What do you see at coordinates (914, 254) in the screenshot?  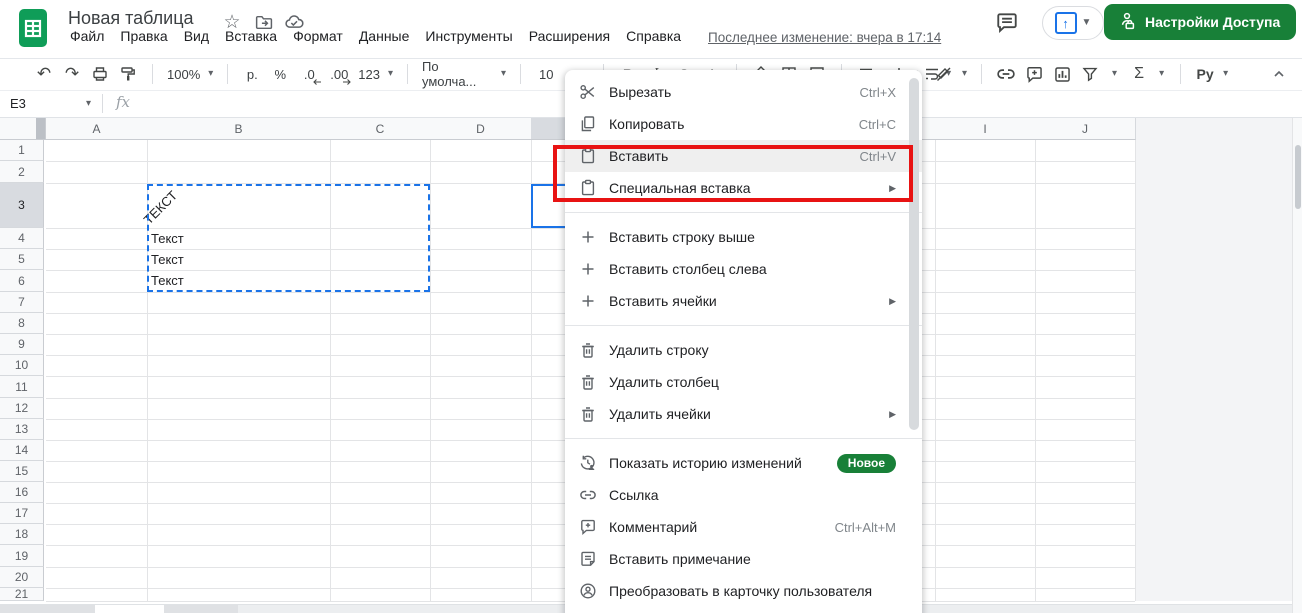 I see `menu-scrollbar-thumb` at bounding box center [914, 254].